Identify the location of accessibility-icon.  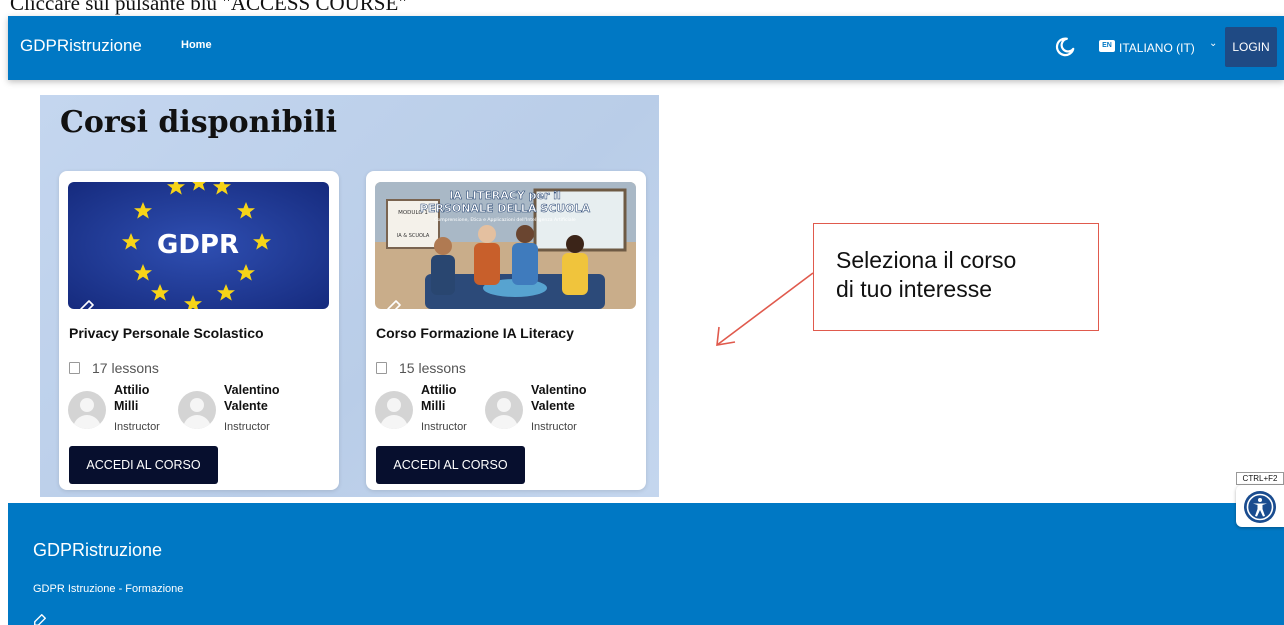
(1260, 507).